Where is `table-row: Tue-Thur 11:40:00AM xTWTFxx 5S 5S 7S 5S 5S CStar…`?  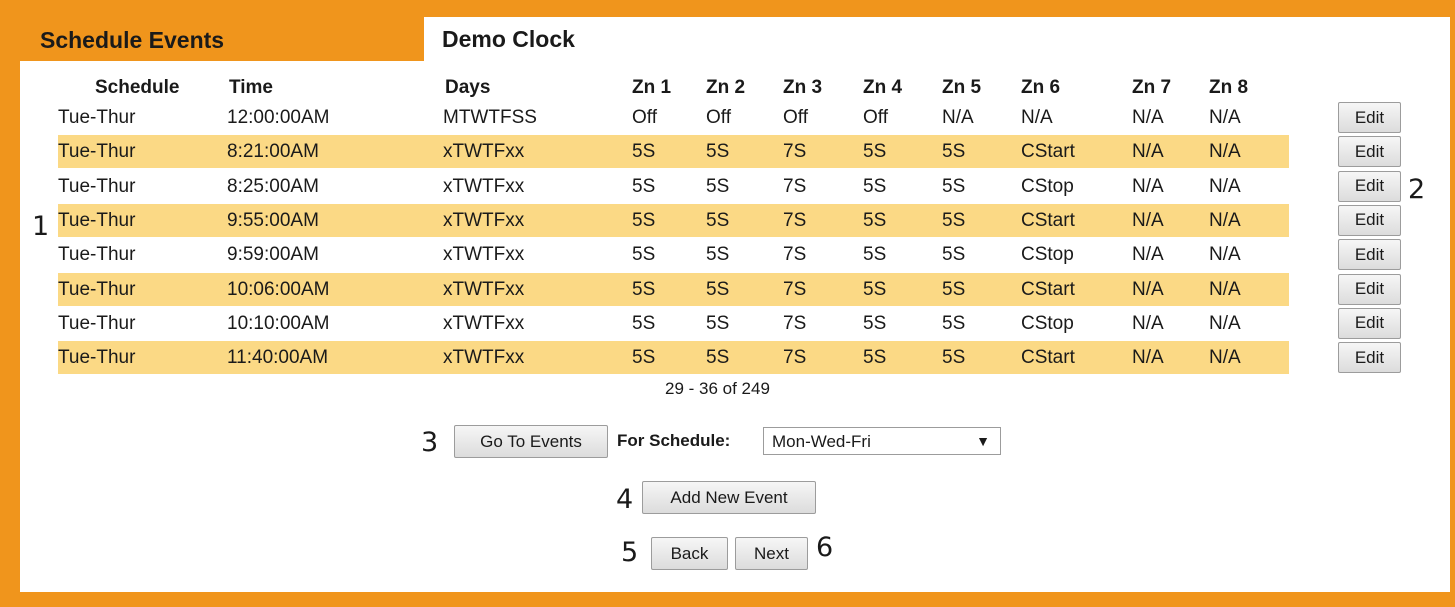
table-row: Tue-Thur 11:40:00AM xTWTFxx 5S 5S 7S 5S 5S CStar… is located at coordinates (673, 358).